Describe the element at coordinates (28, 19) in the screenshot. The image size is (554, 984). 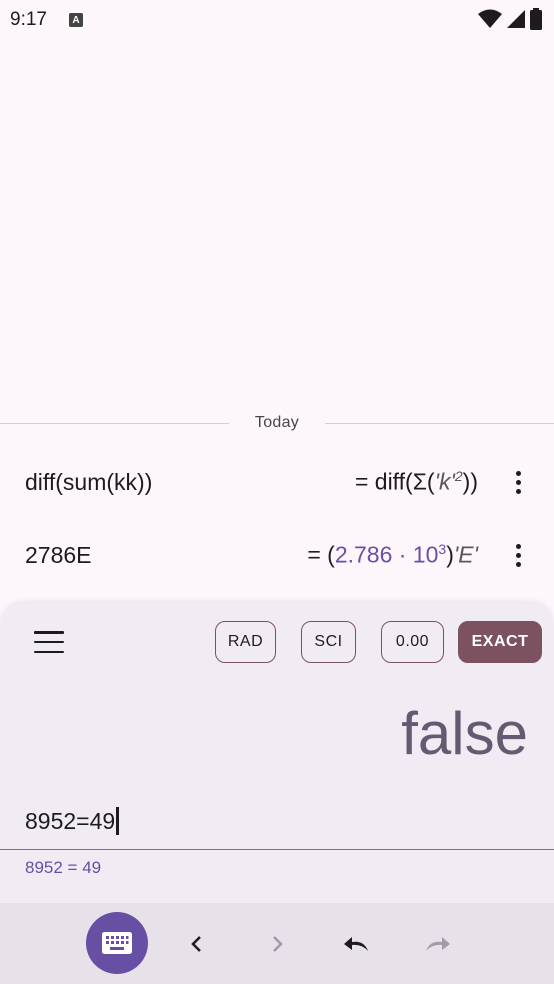
I see `status-time: 9:17` at that location.